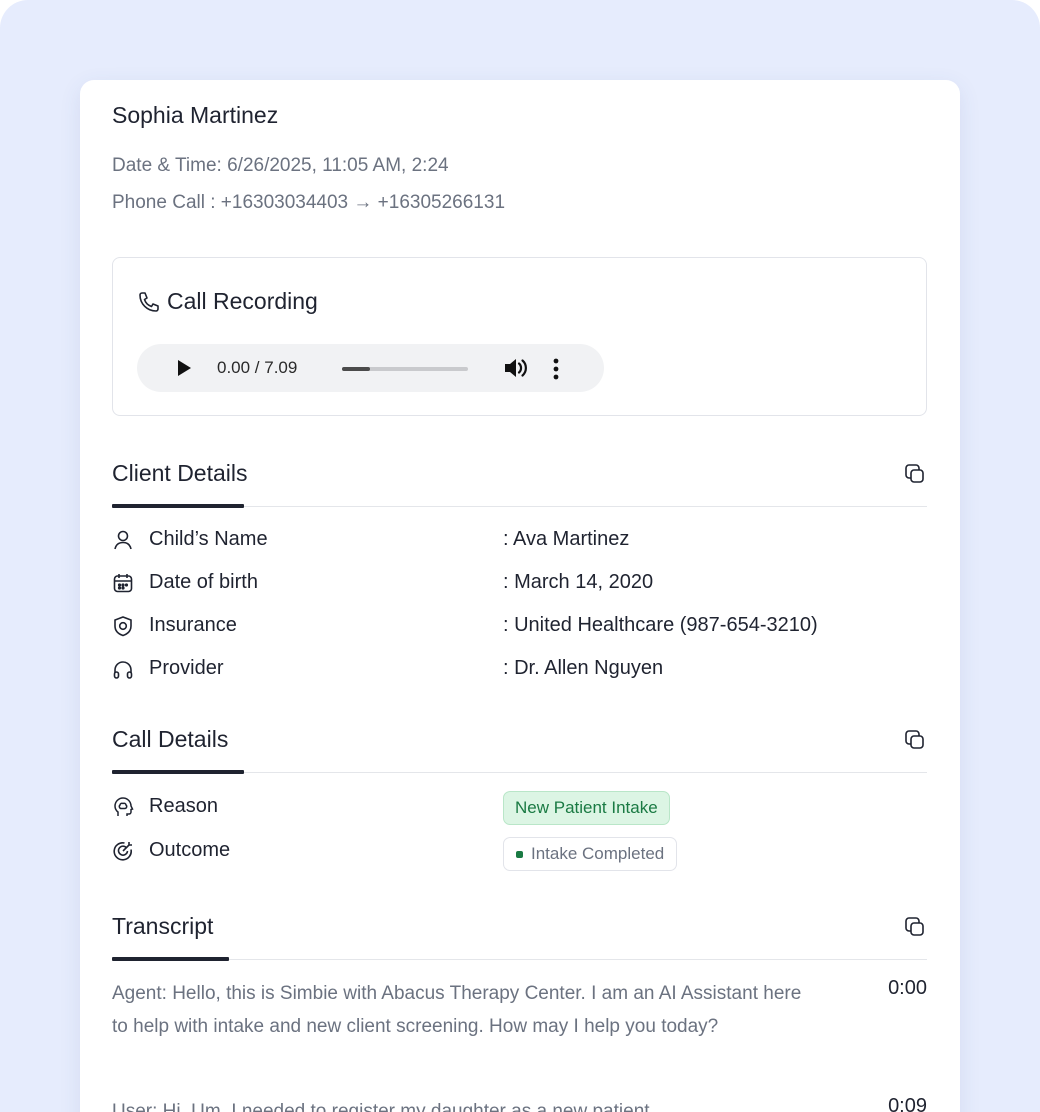 This screenshot has width=1040, height=1112. I want to click on detail-label: Reason, so click(183, 806).